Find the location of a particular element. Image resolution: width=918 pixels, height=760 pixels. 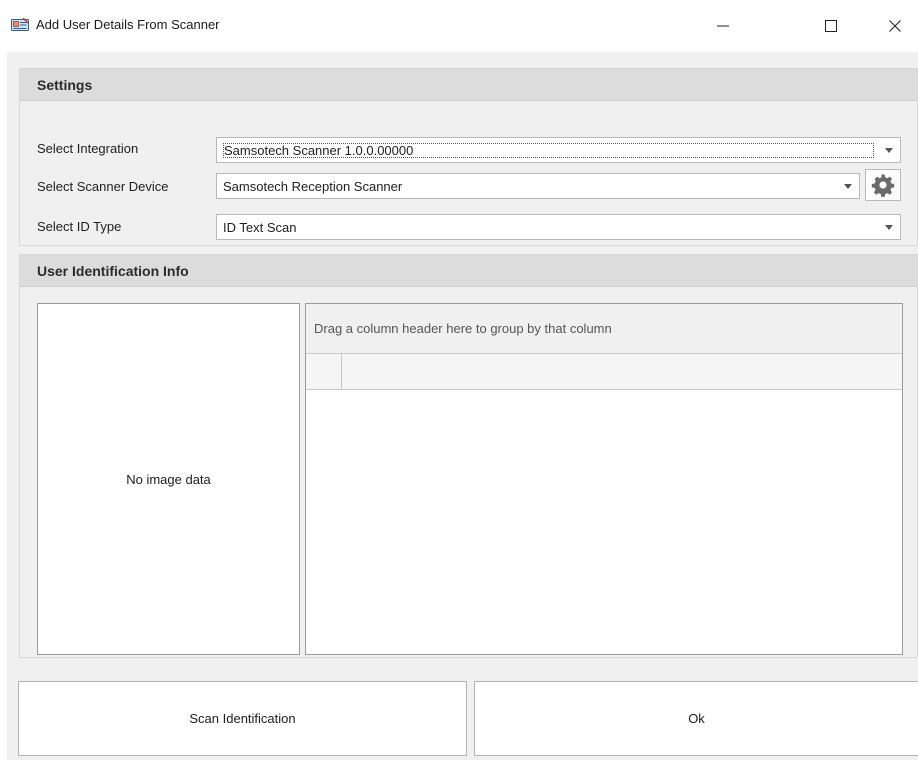

select-id-type-value: ID Text Scan is located at coordinates (260, 227).